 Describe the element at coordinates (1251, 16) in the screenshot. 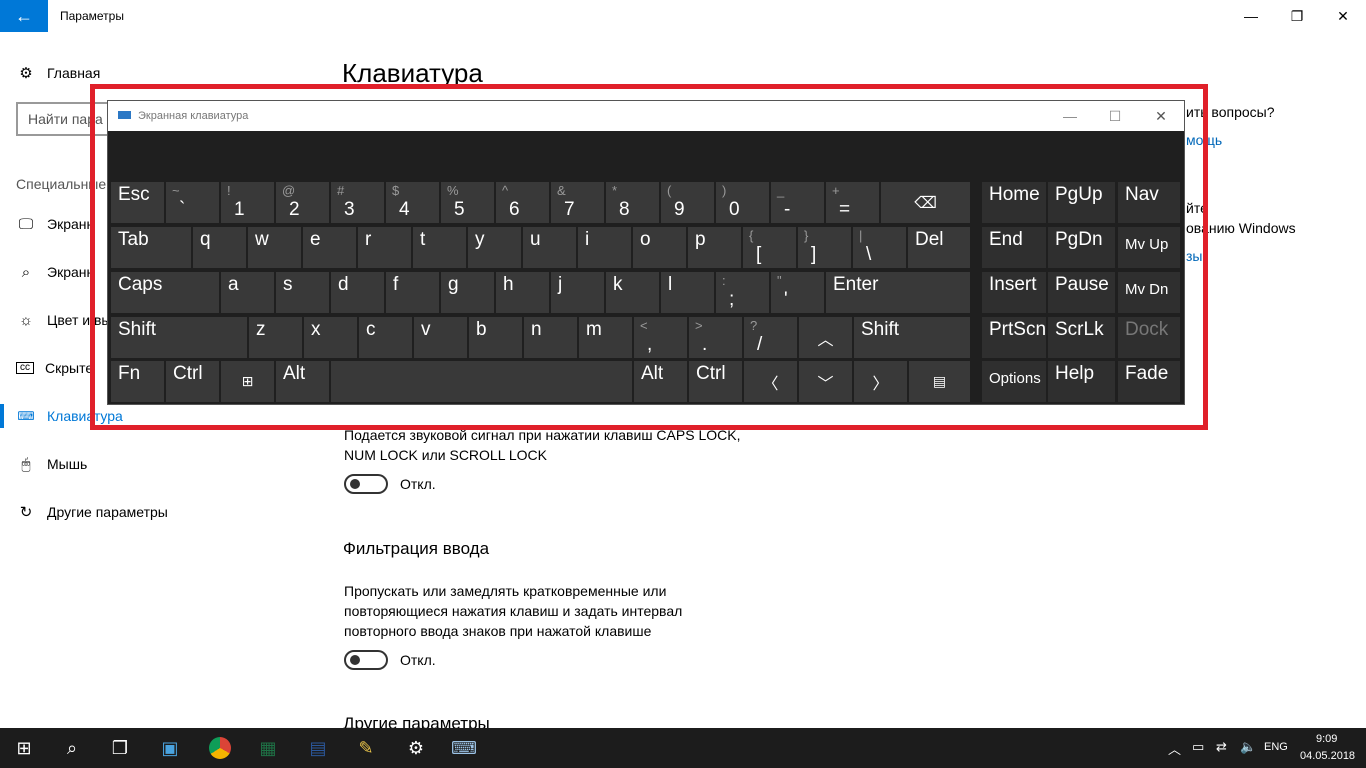

I see `minimize-button: —` at that location.